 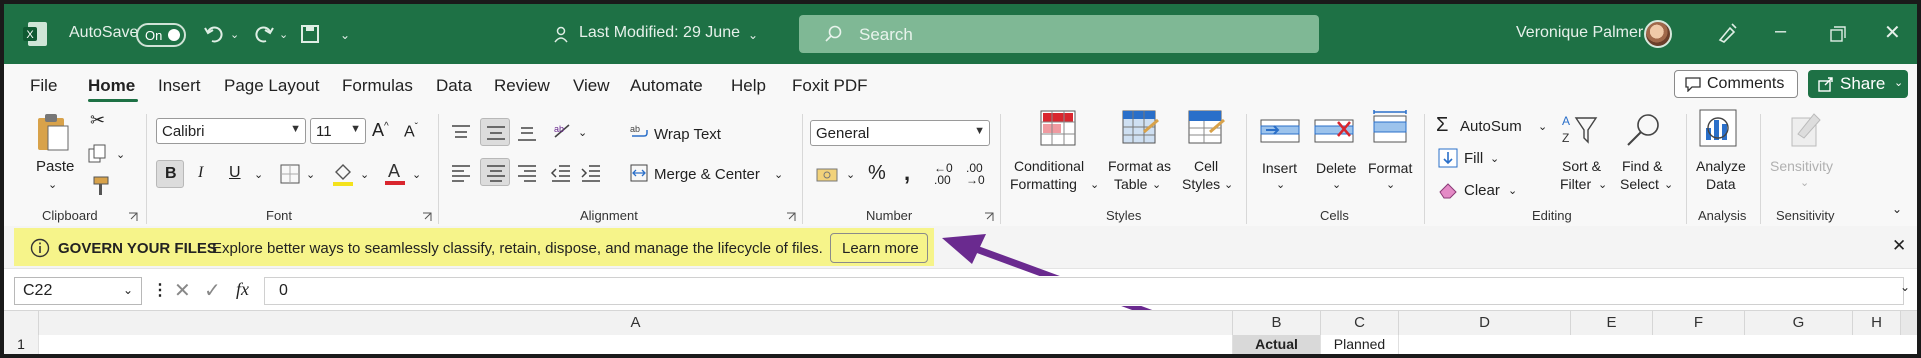 I want to click on search-box: Search, so click(x=1059, y=34).